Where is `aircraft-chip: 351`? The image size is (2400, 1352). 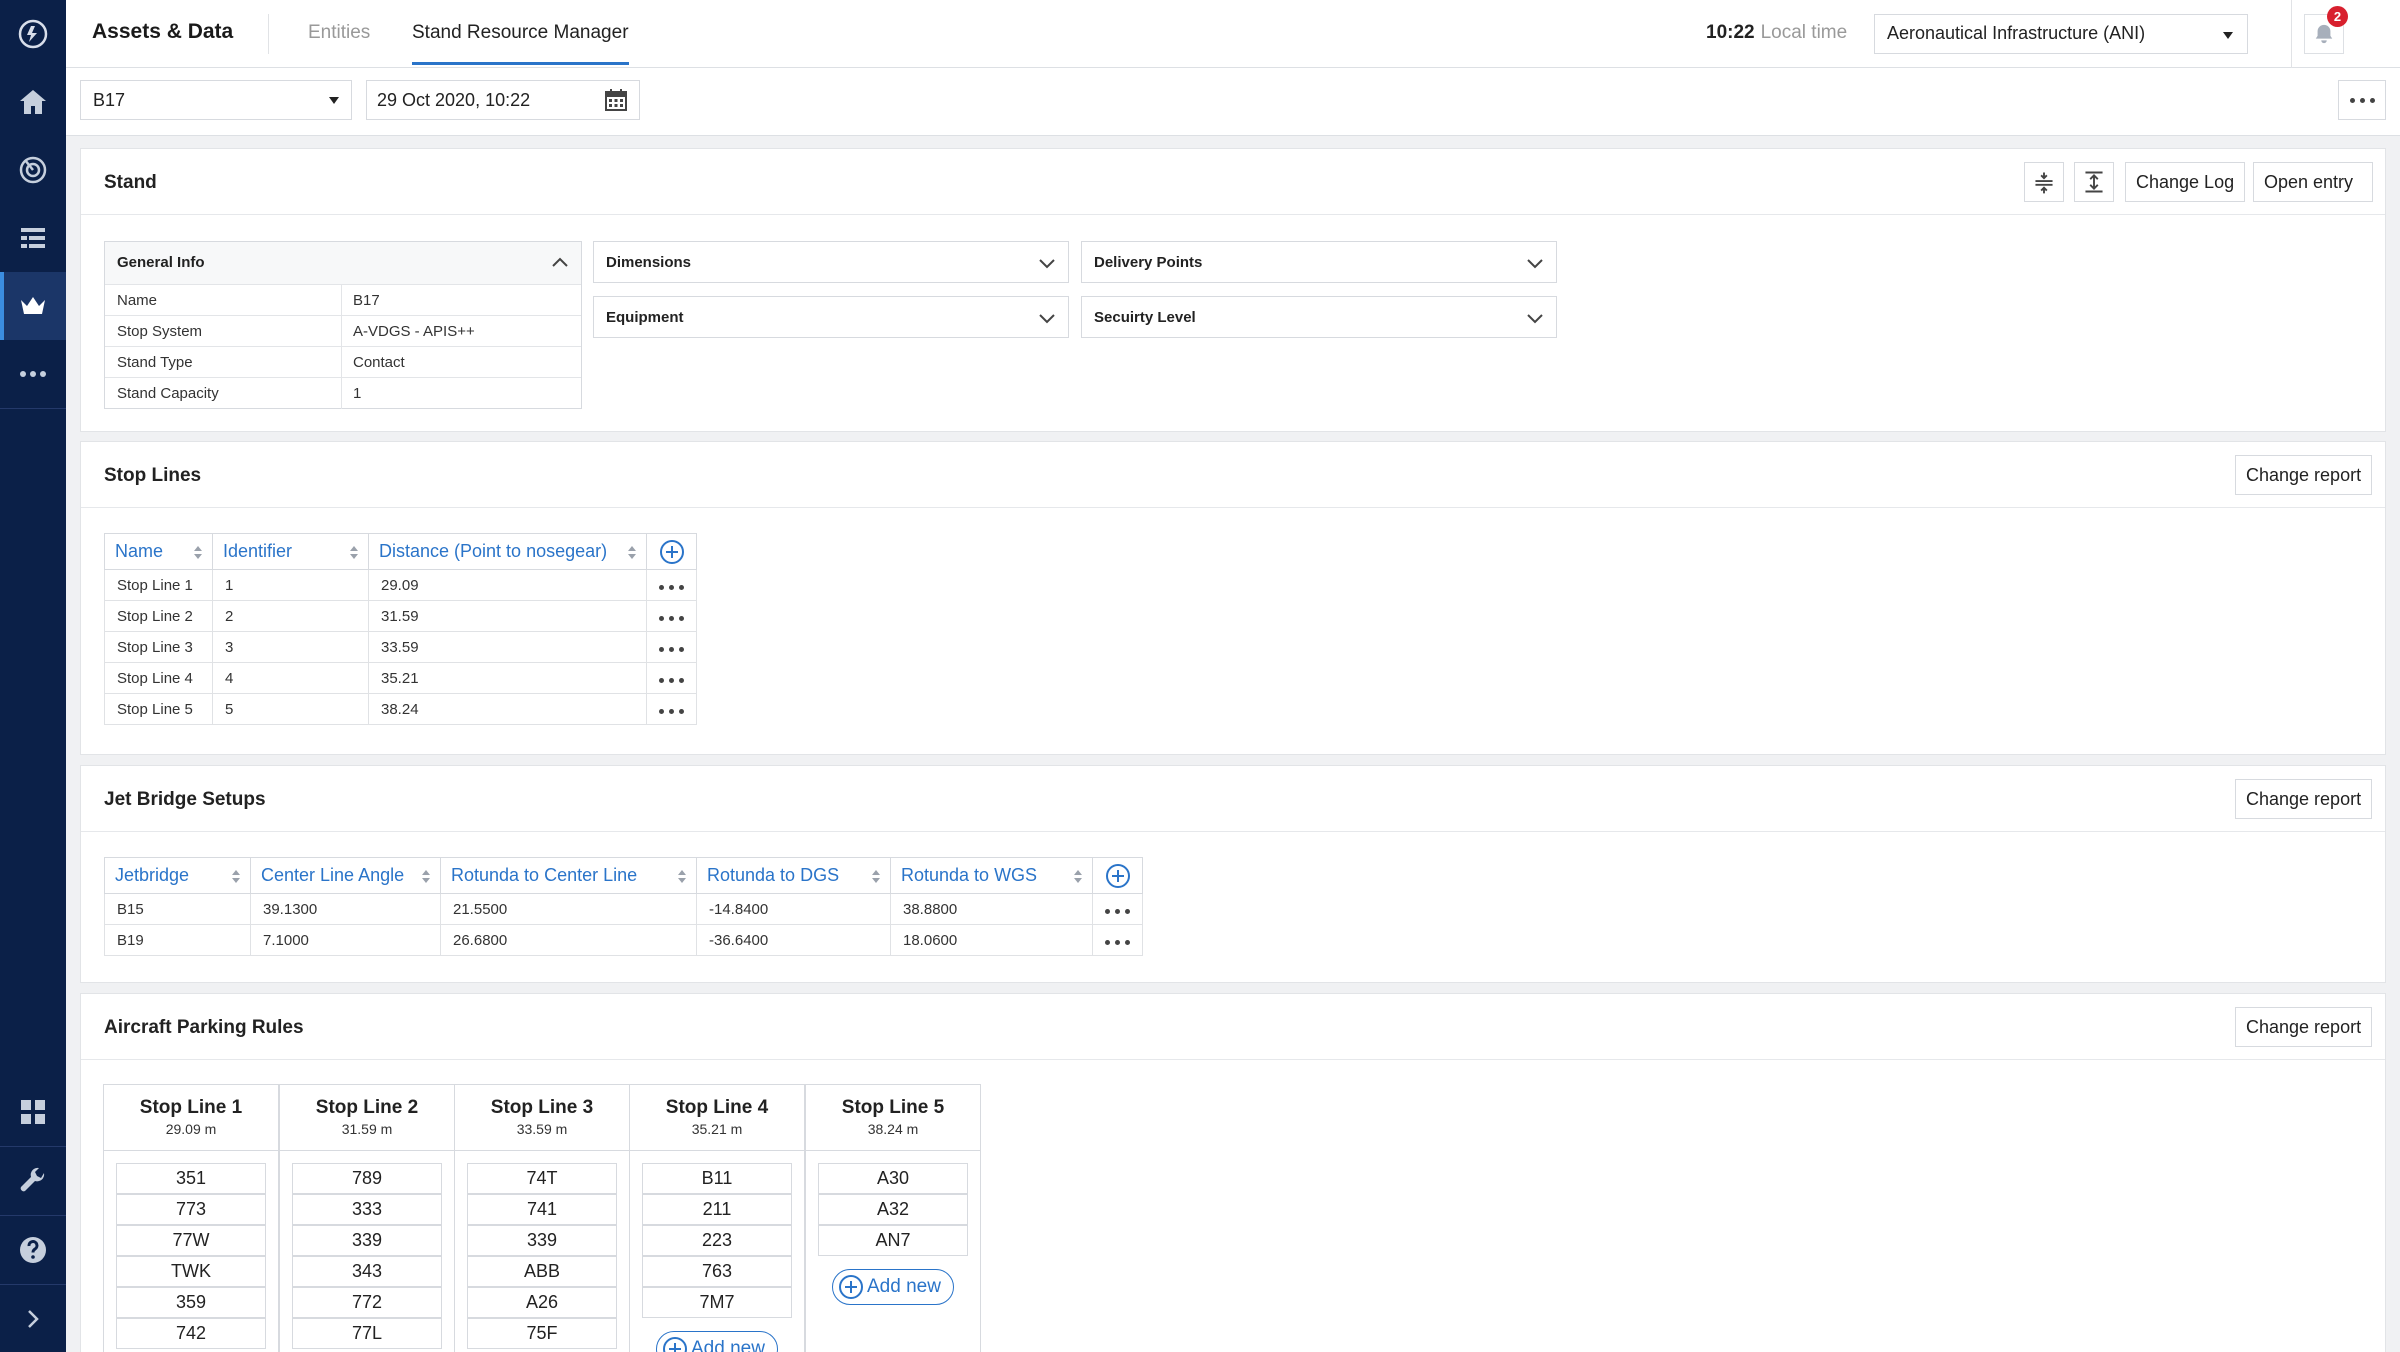
aircraft-chip: 351 is located at coordinates (191, 1178).